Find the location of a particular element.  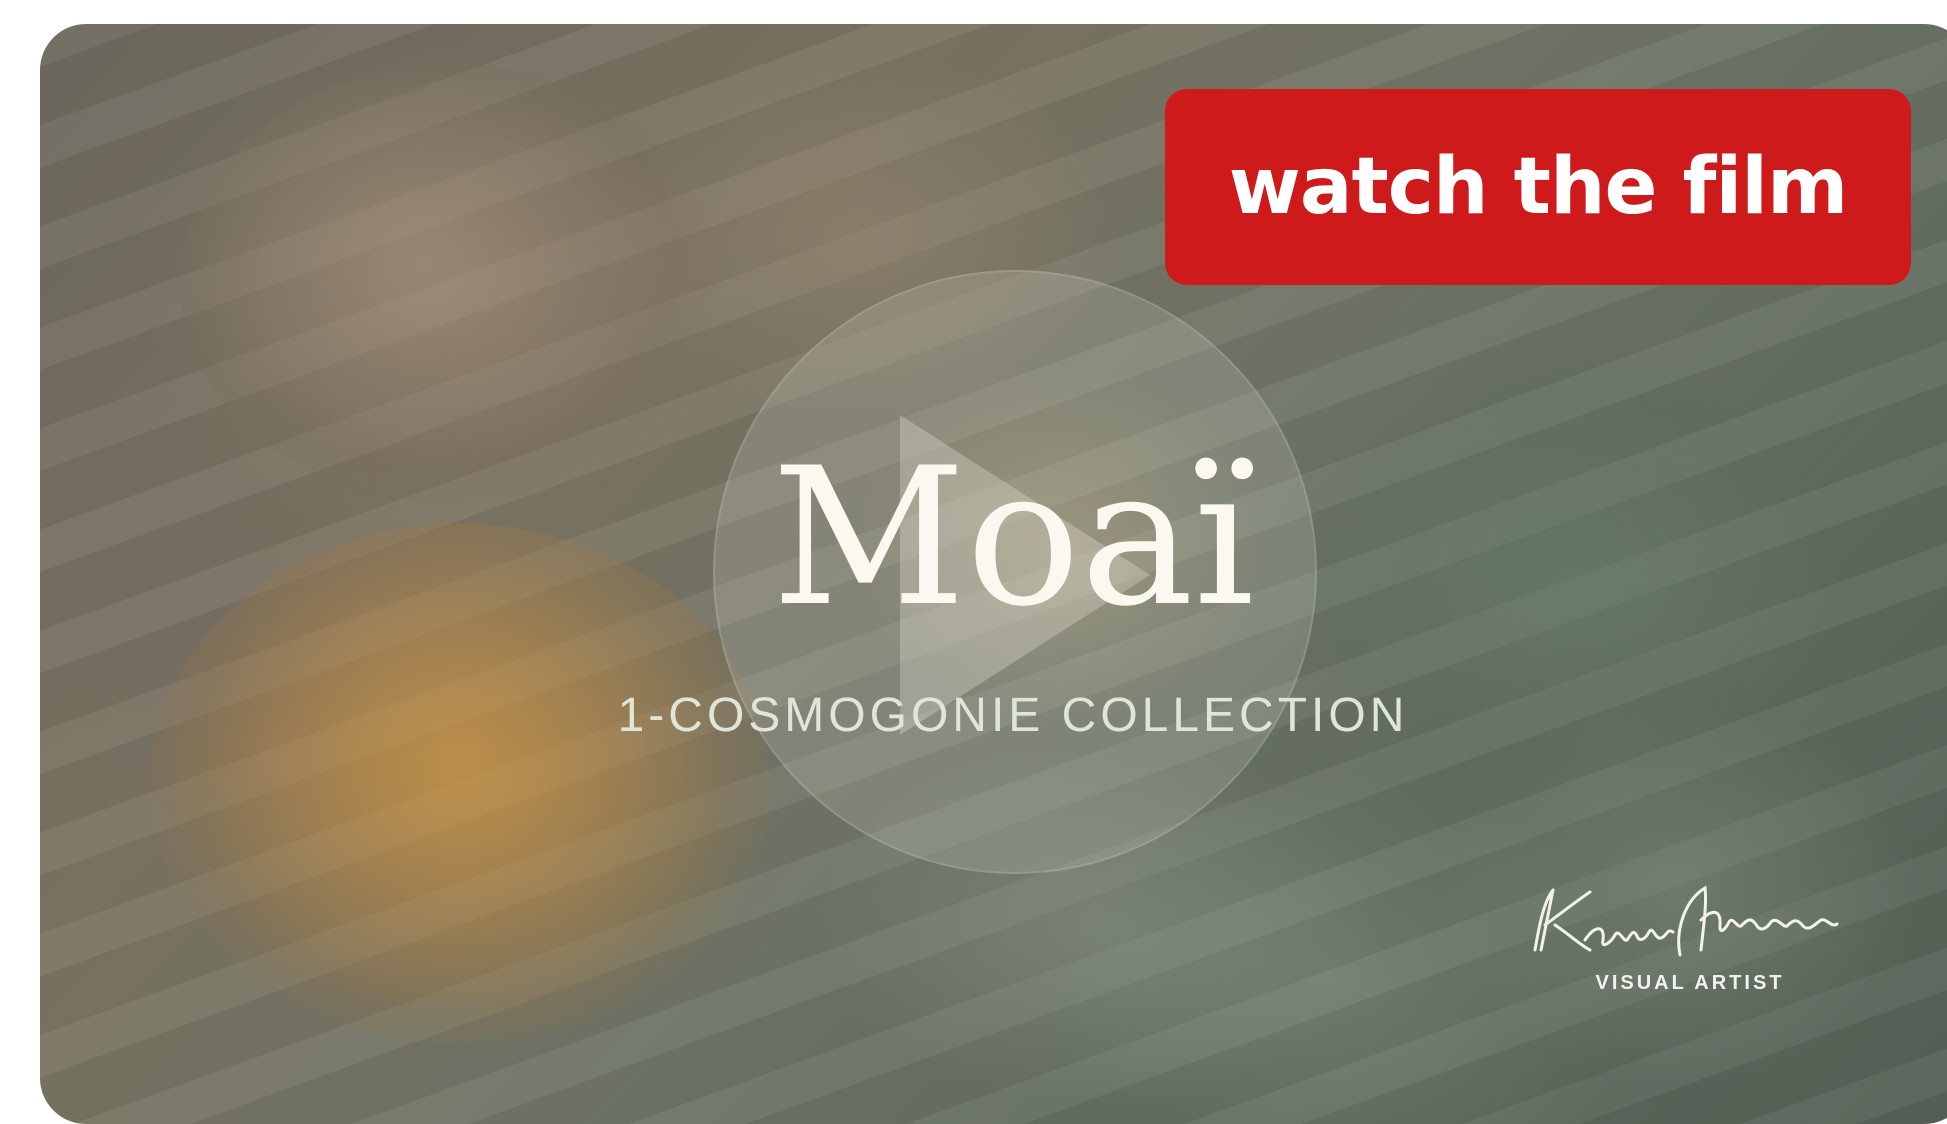

background-face is located at coordinates (460, 784).